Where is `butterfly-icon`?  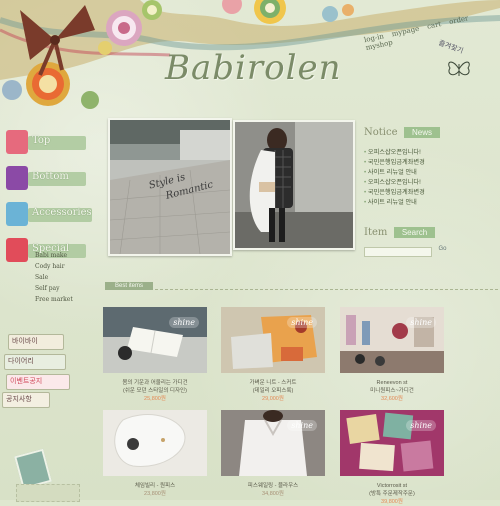
butterfly-icon is located at coordinates (459, 68).